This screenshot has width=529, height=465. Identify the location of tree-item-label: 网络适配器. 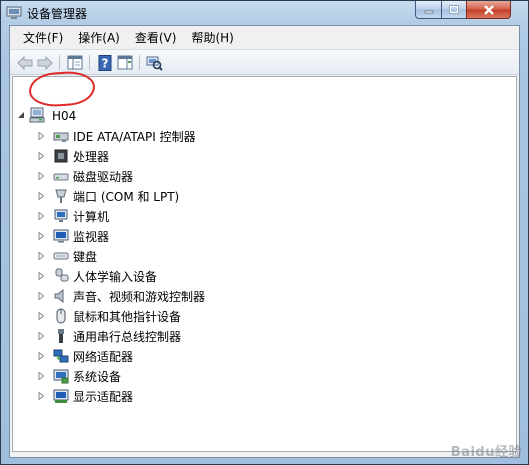
(103, 357).